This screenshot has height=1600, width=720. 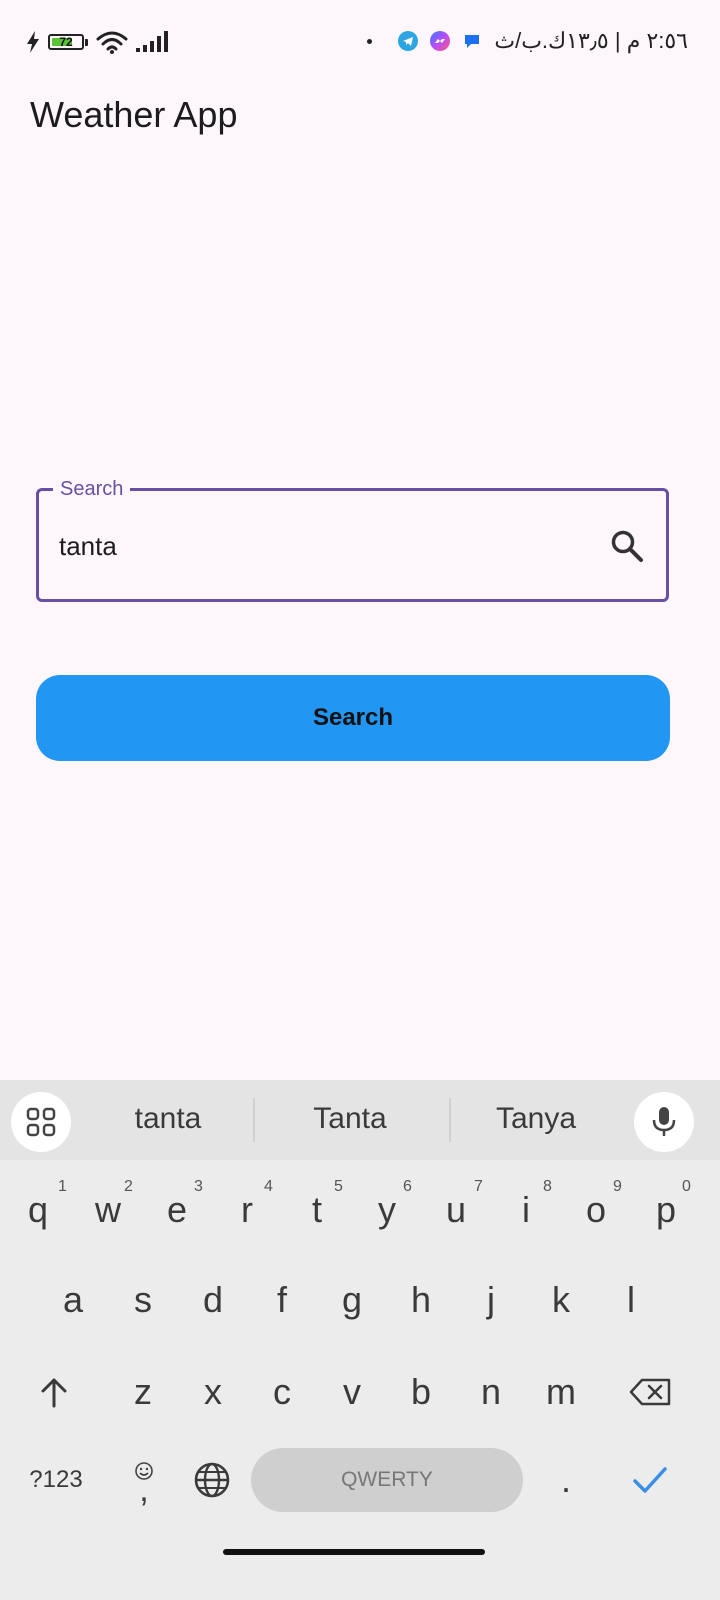 I want to click on key-hint-0: 0, so click(x=686, y=1186).